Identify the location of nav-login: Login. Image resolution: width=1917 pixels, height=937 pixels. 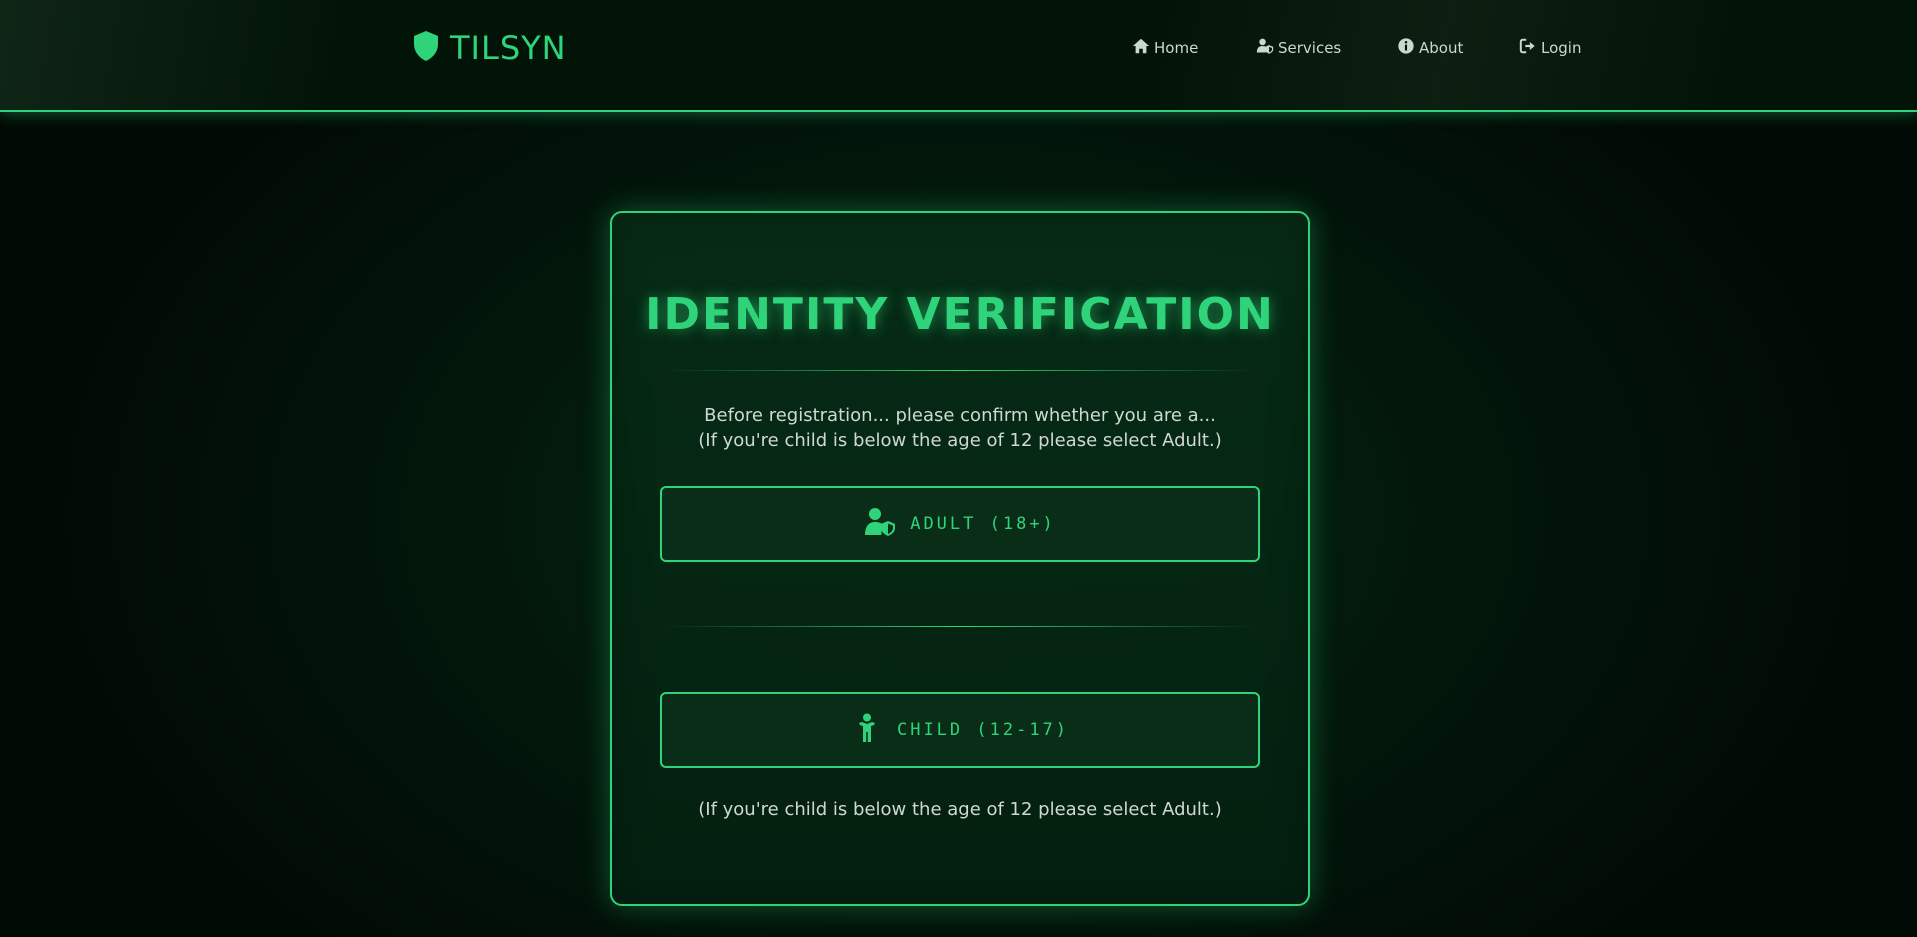
(1550, 48).